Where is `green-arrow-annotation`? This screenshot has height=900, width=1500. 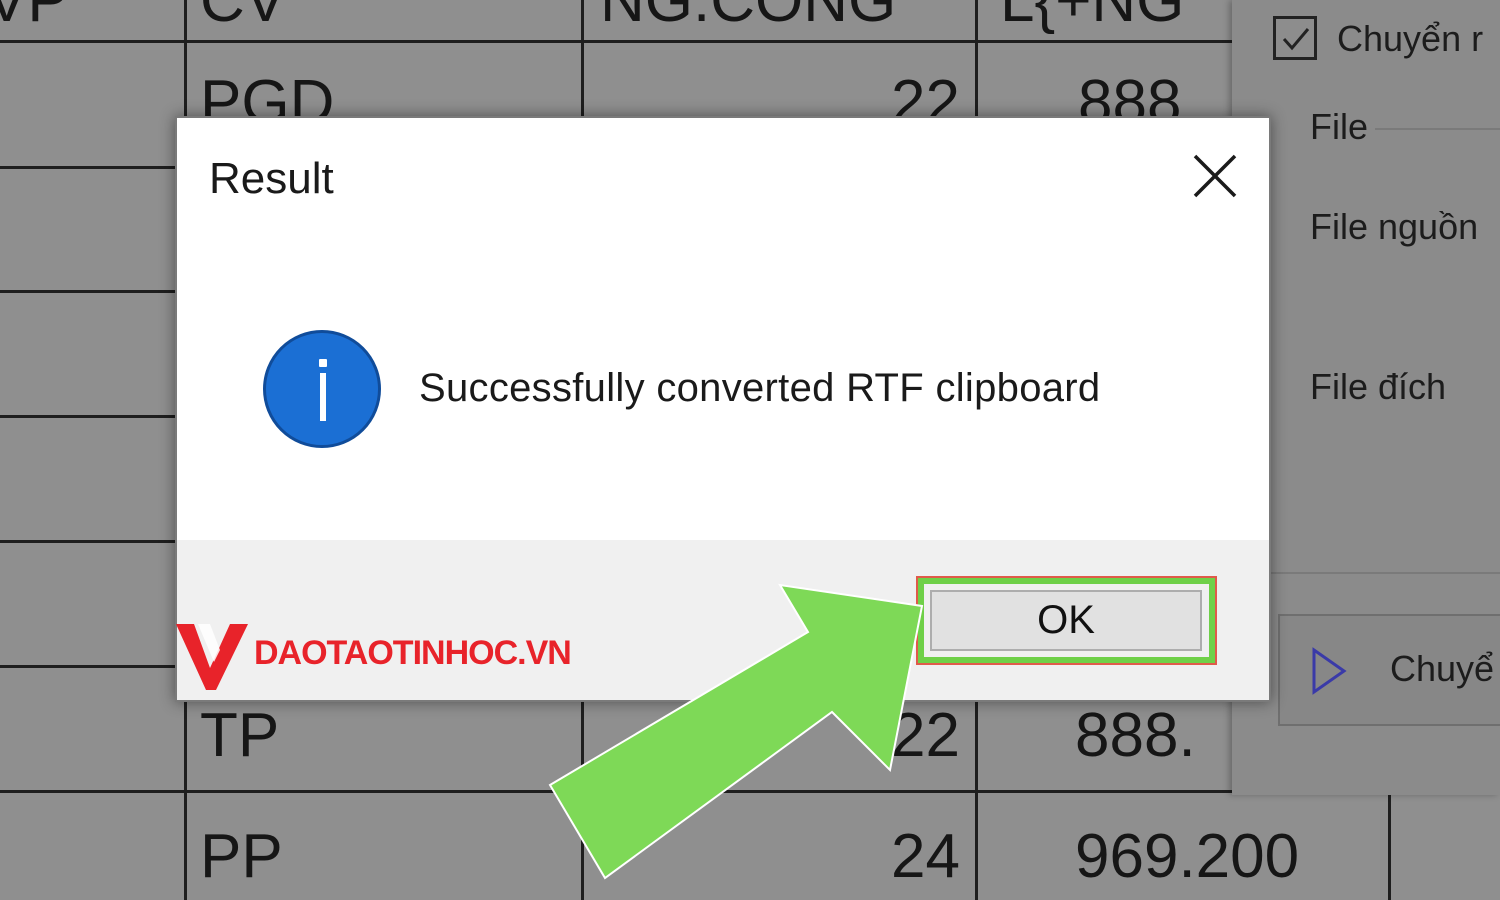 green-arrow-annotation is located at coordinates (736, 731).